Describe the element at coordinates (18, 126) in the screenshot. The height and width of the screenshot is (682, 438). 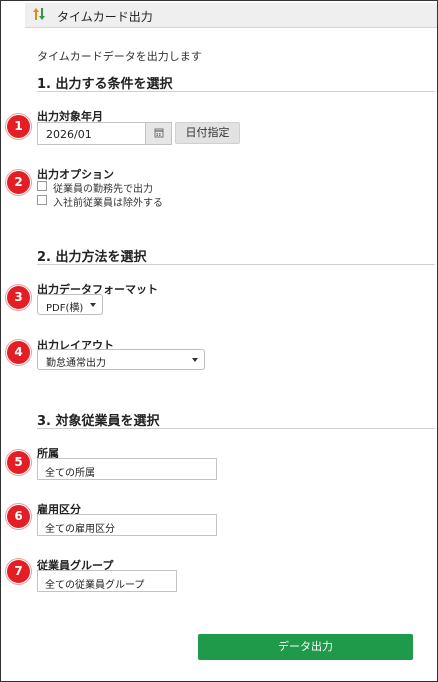
I see `step-badge-1: 1` at that location.